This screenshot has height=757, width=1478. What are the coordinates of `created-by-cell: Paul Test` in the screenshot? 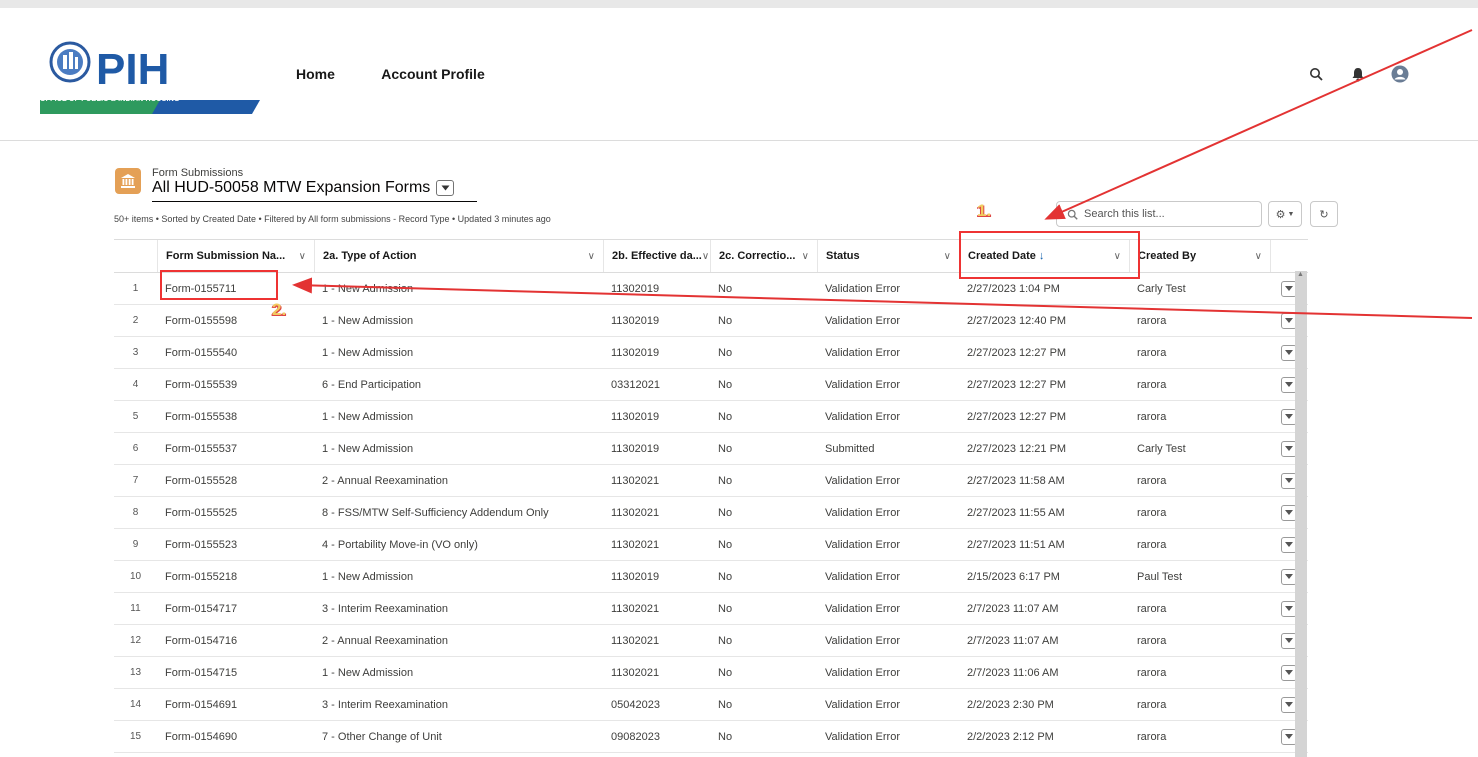 It's located at (1199, 576).